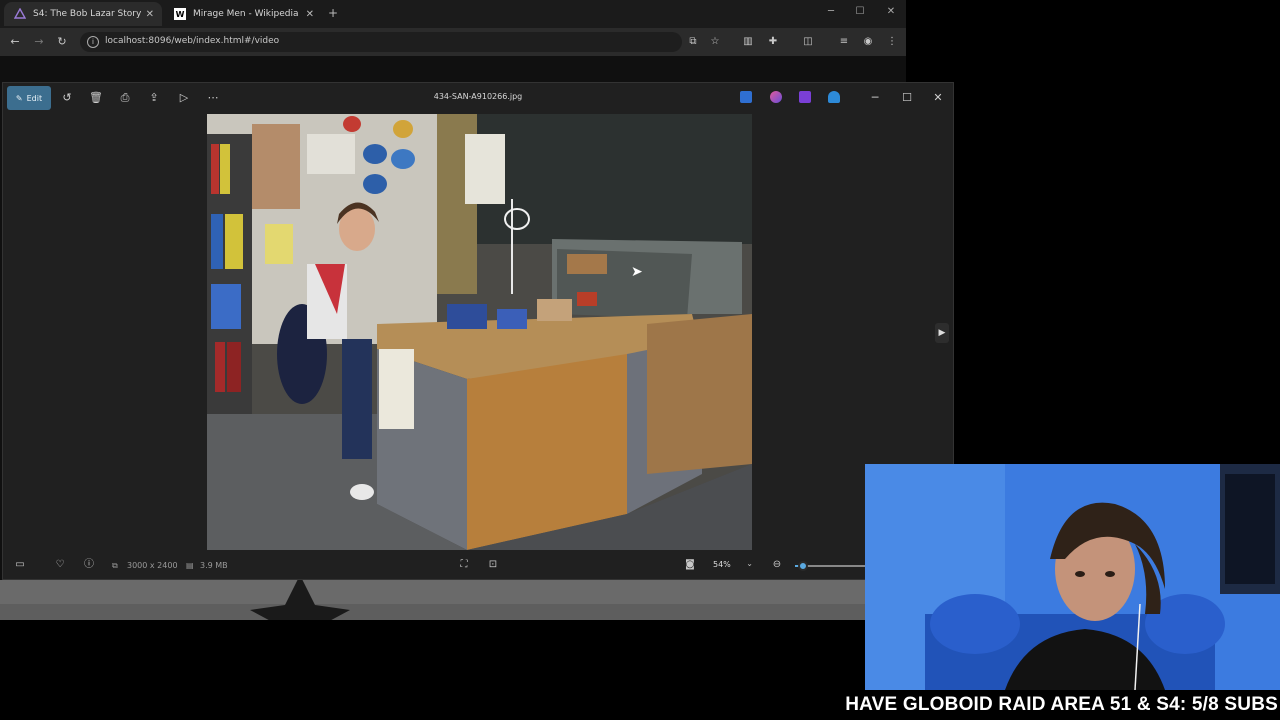 This screenshot has width=1280, height=720. What do you see at coordinates (96, 98) in the screenshot?
I see `delete-icon: 🗑` at bounding box center [96, 98].